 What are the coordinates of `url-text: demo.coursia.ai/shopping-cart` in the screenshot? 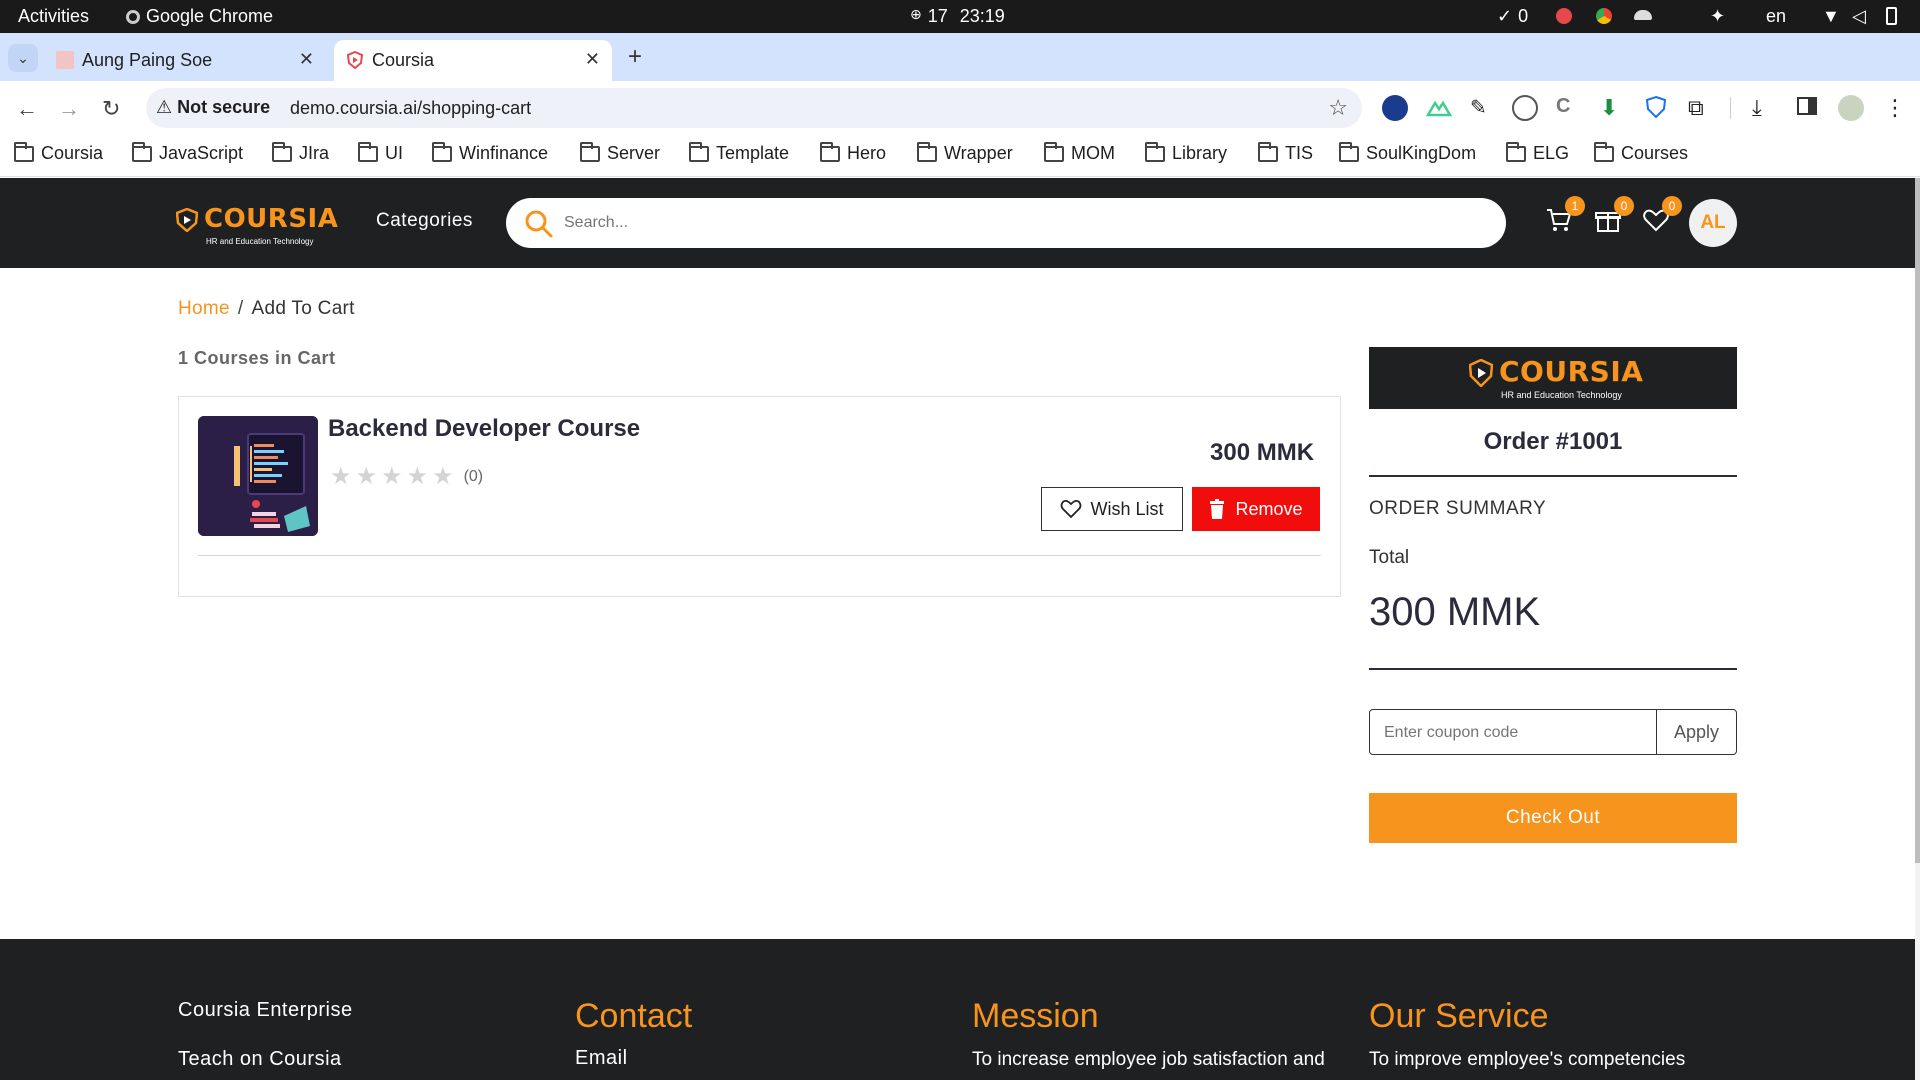 It's located at (410, 108).